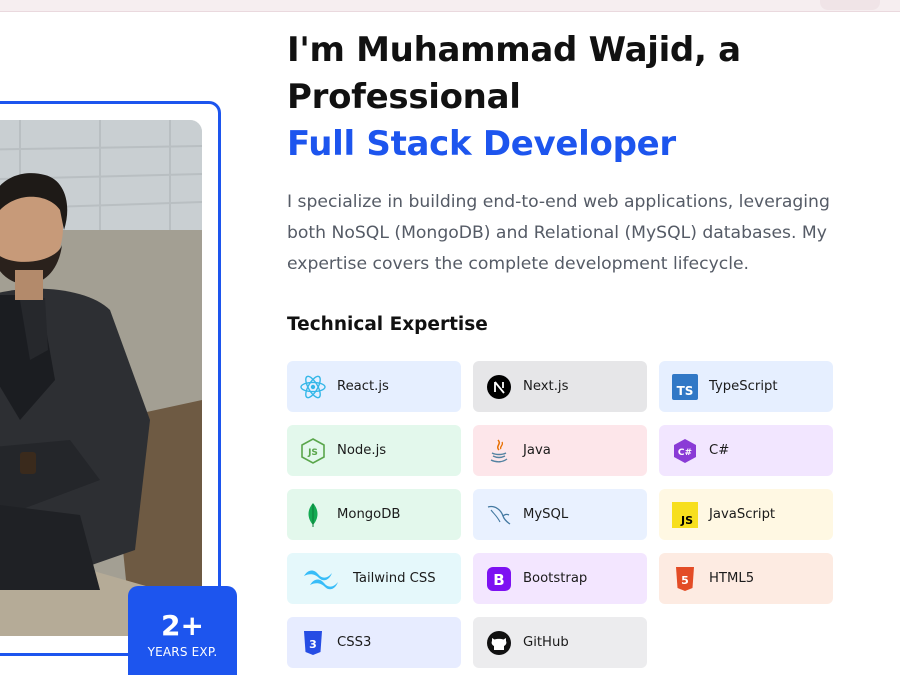 The image size is (900, 675). What do you see at coordinates (450, 6) in the screenshot?
I see `browser-top-strip` at bounding box center [450, 6].